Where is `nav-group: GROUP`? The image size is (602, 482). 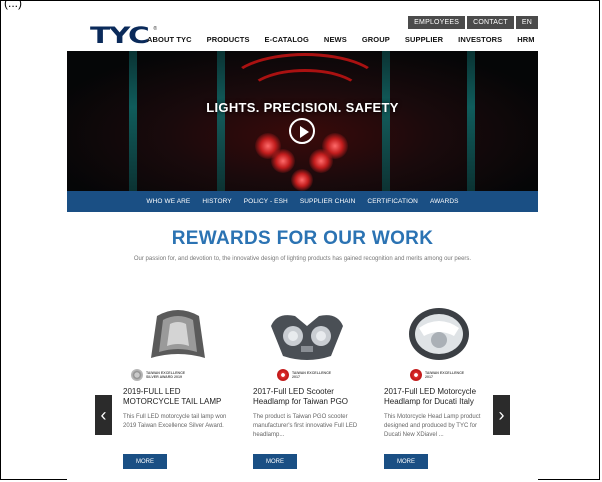 nav-group: GROUP is located at coordinates (376, 39).